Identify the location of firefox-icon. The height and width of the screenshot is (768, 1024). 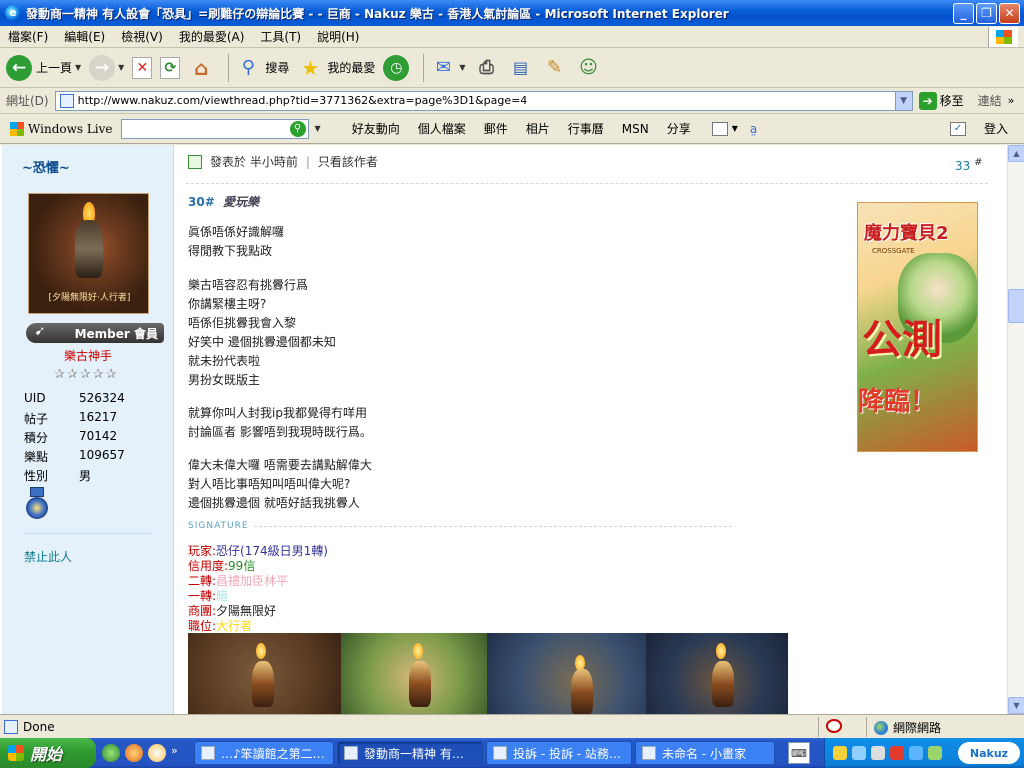
(134, 753).